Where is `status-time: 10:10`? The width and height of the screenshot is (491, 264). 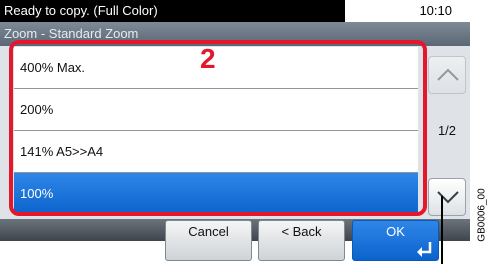 status-time: 10:10 is located at coordinates (435, 10).